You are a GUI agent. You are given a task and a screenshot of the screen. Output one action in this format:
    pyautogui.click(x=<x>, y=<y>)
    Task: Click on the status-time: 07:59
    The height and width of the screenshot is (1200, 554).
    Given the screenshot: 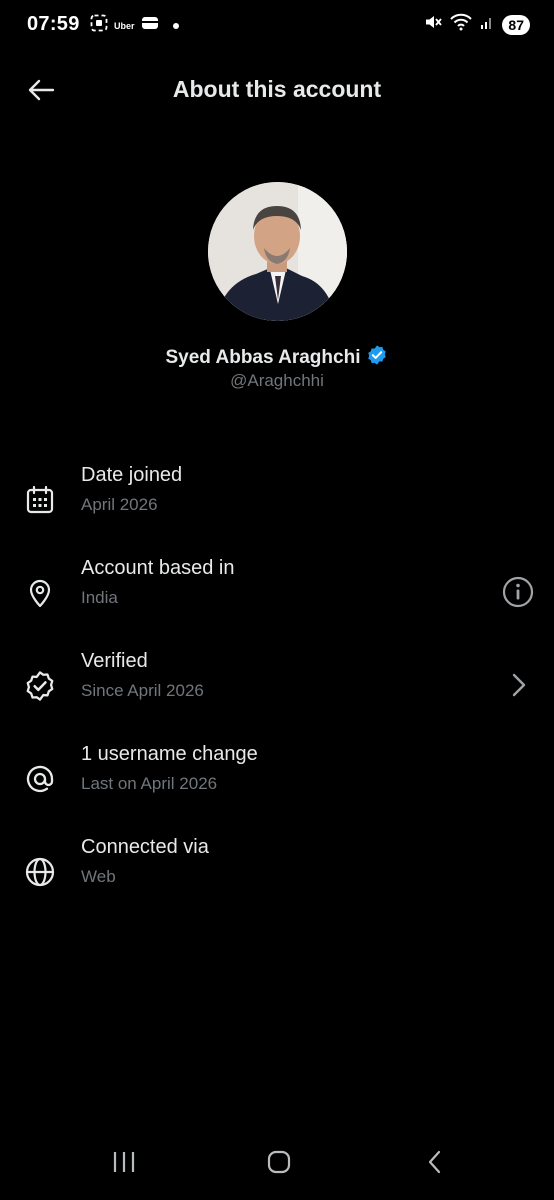 What is the action you would take?
    pyautogui.click(x=53, y=24)
    